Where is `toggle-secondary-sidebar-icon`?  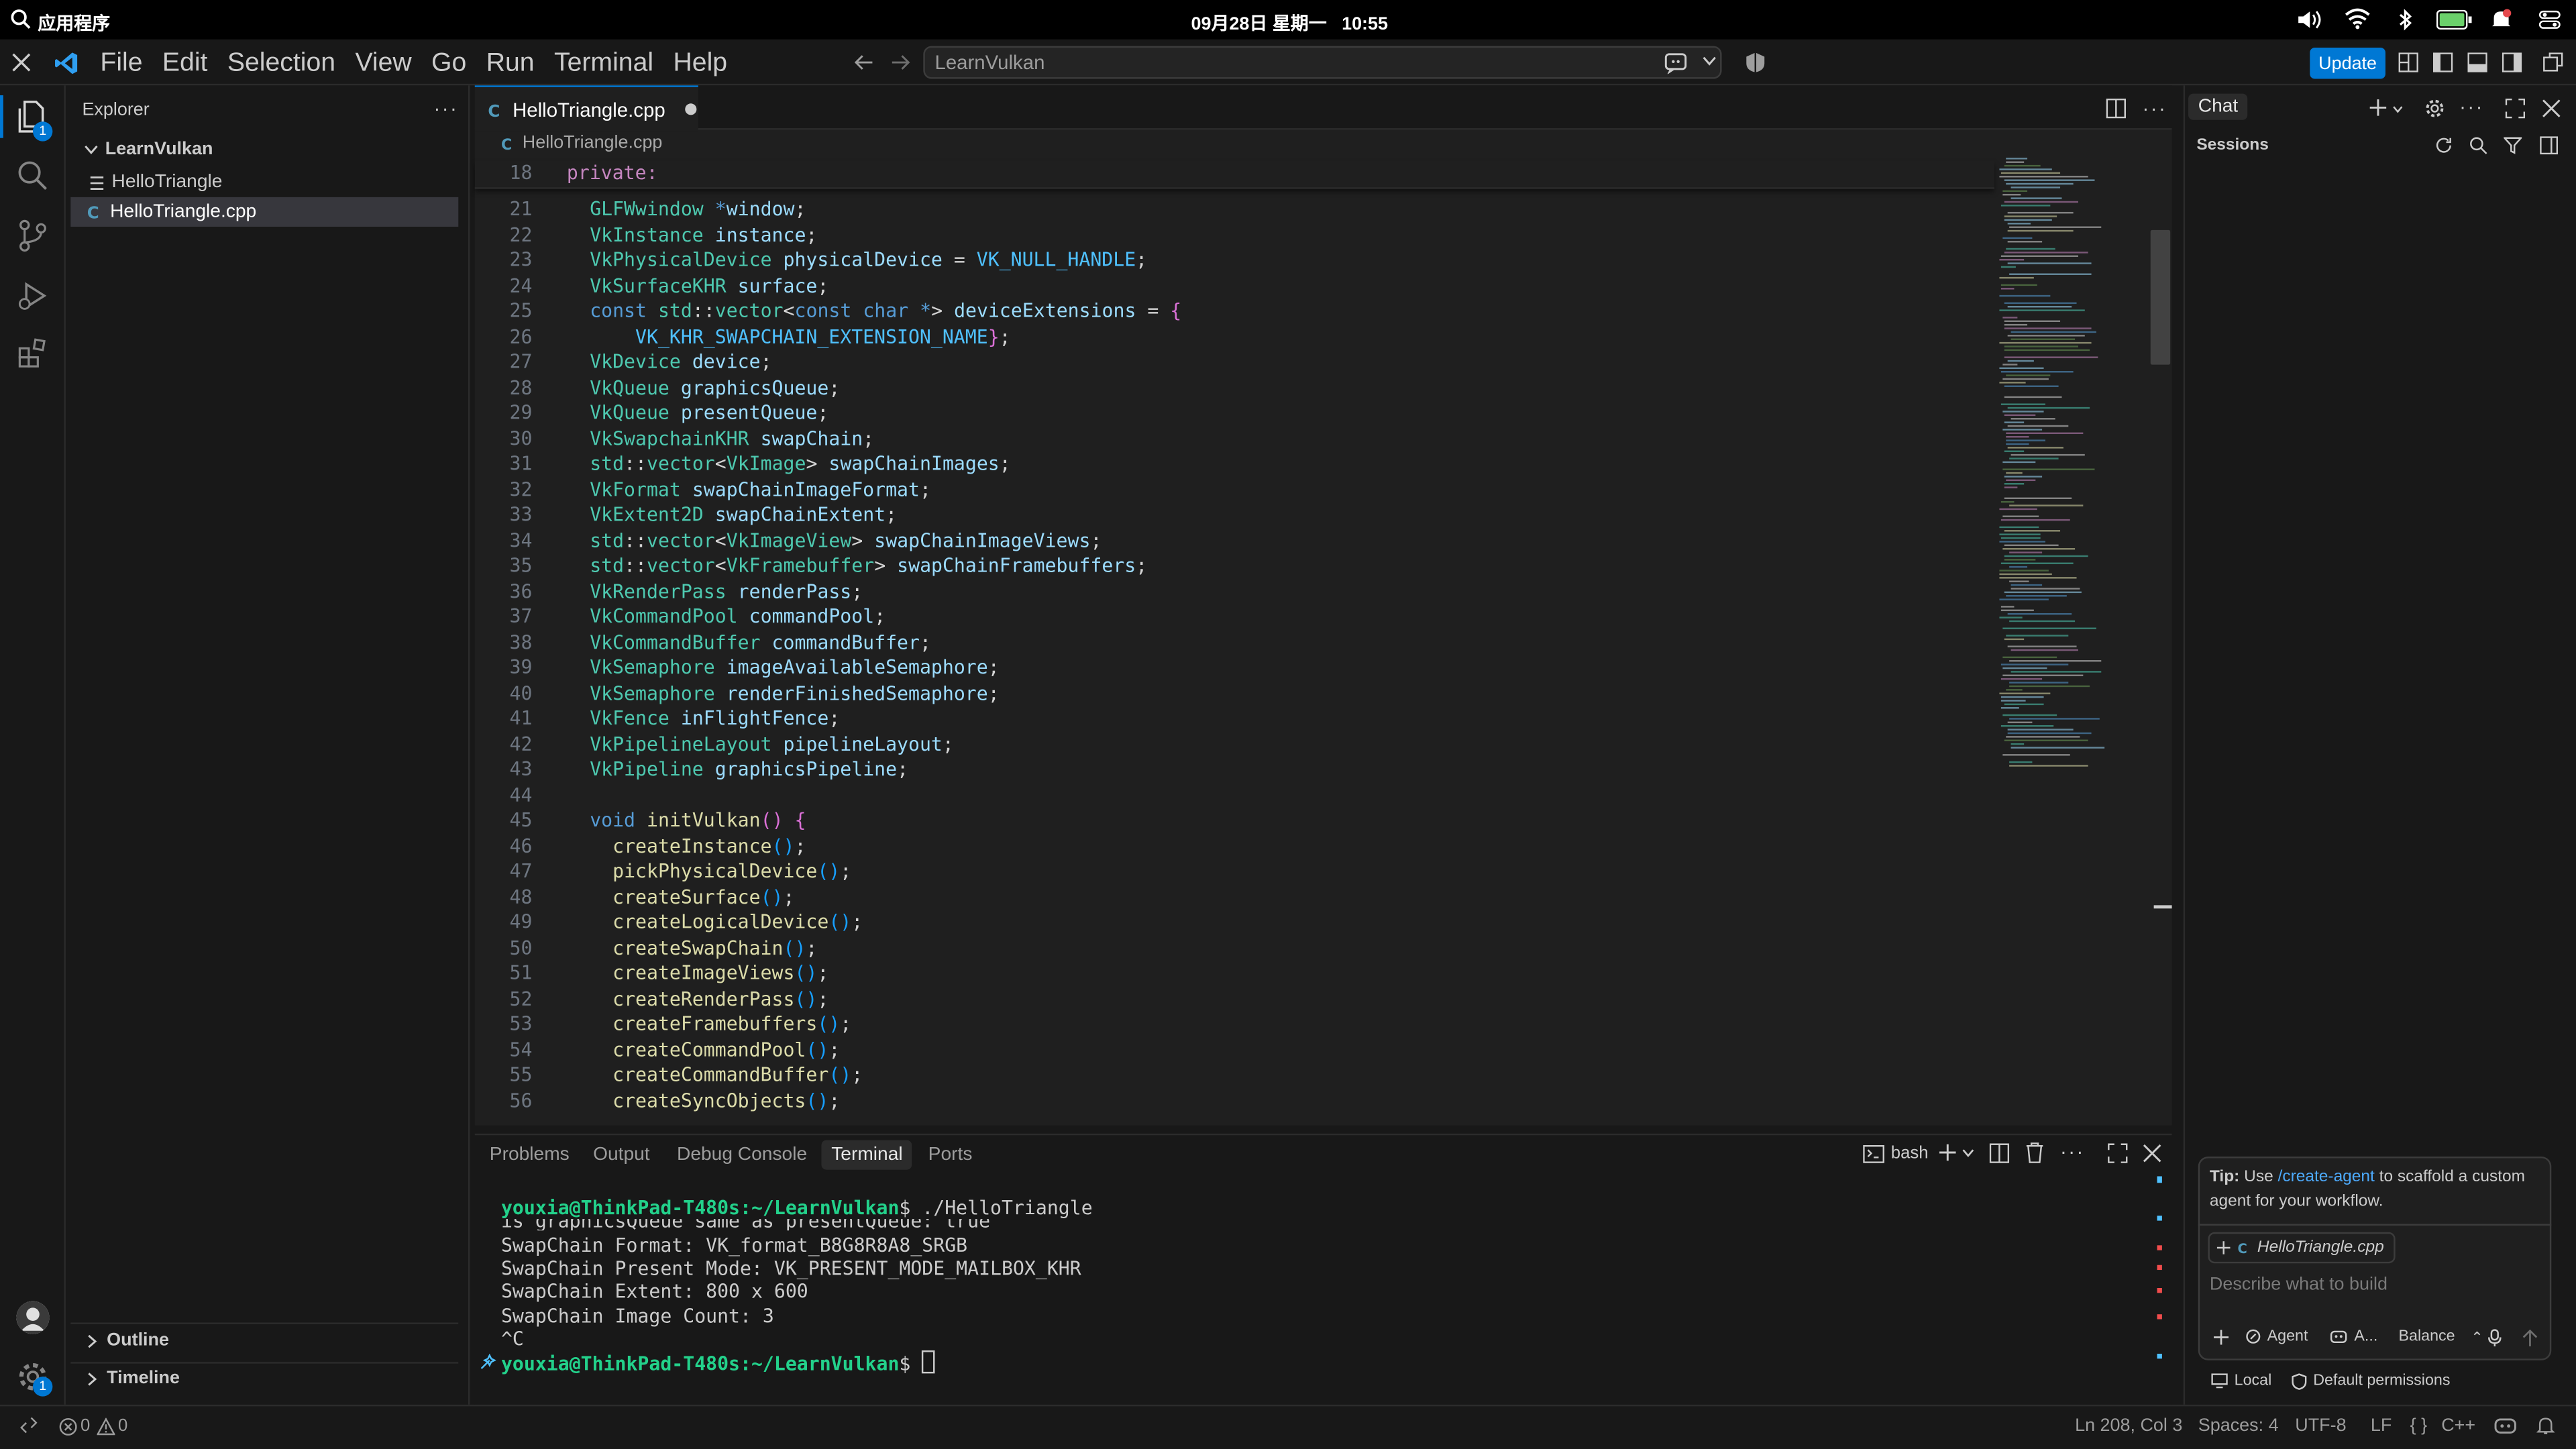
toggle-secondary-sidebar-icon is located at coordinates (2512, 62).